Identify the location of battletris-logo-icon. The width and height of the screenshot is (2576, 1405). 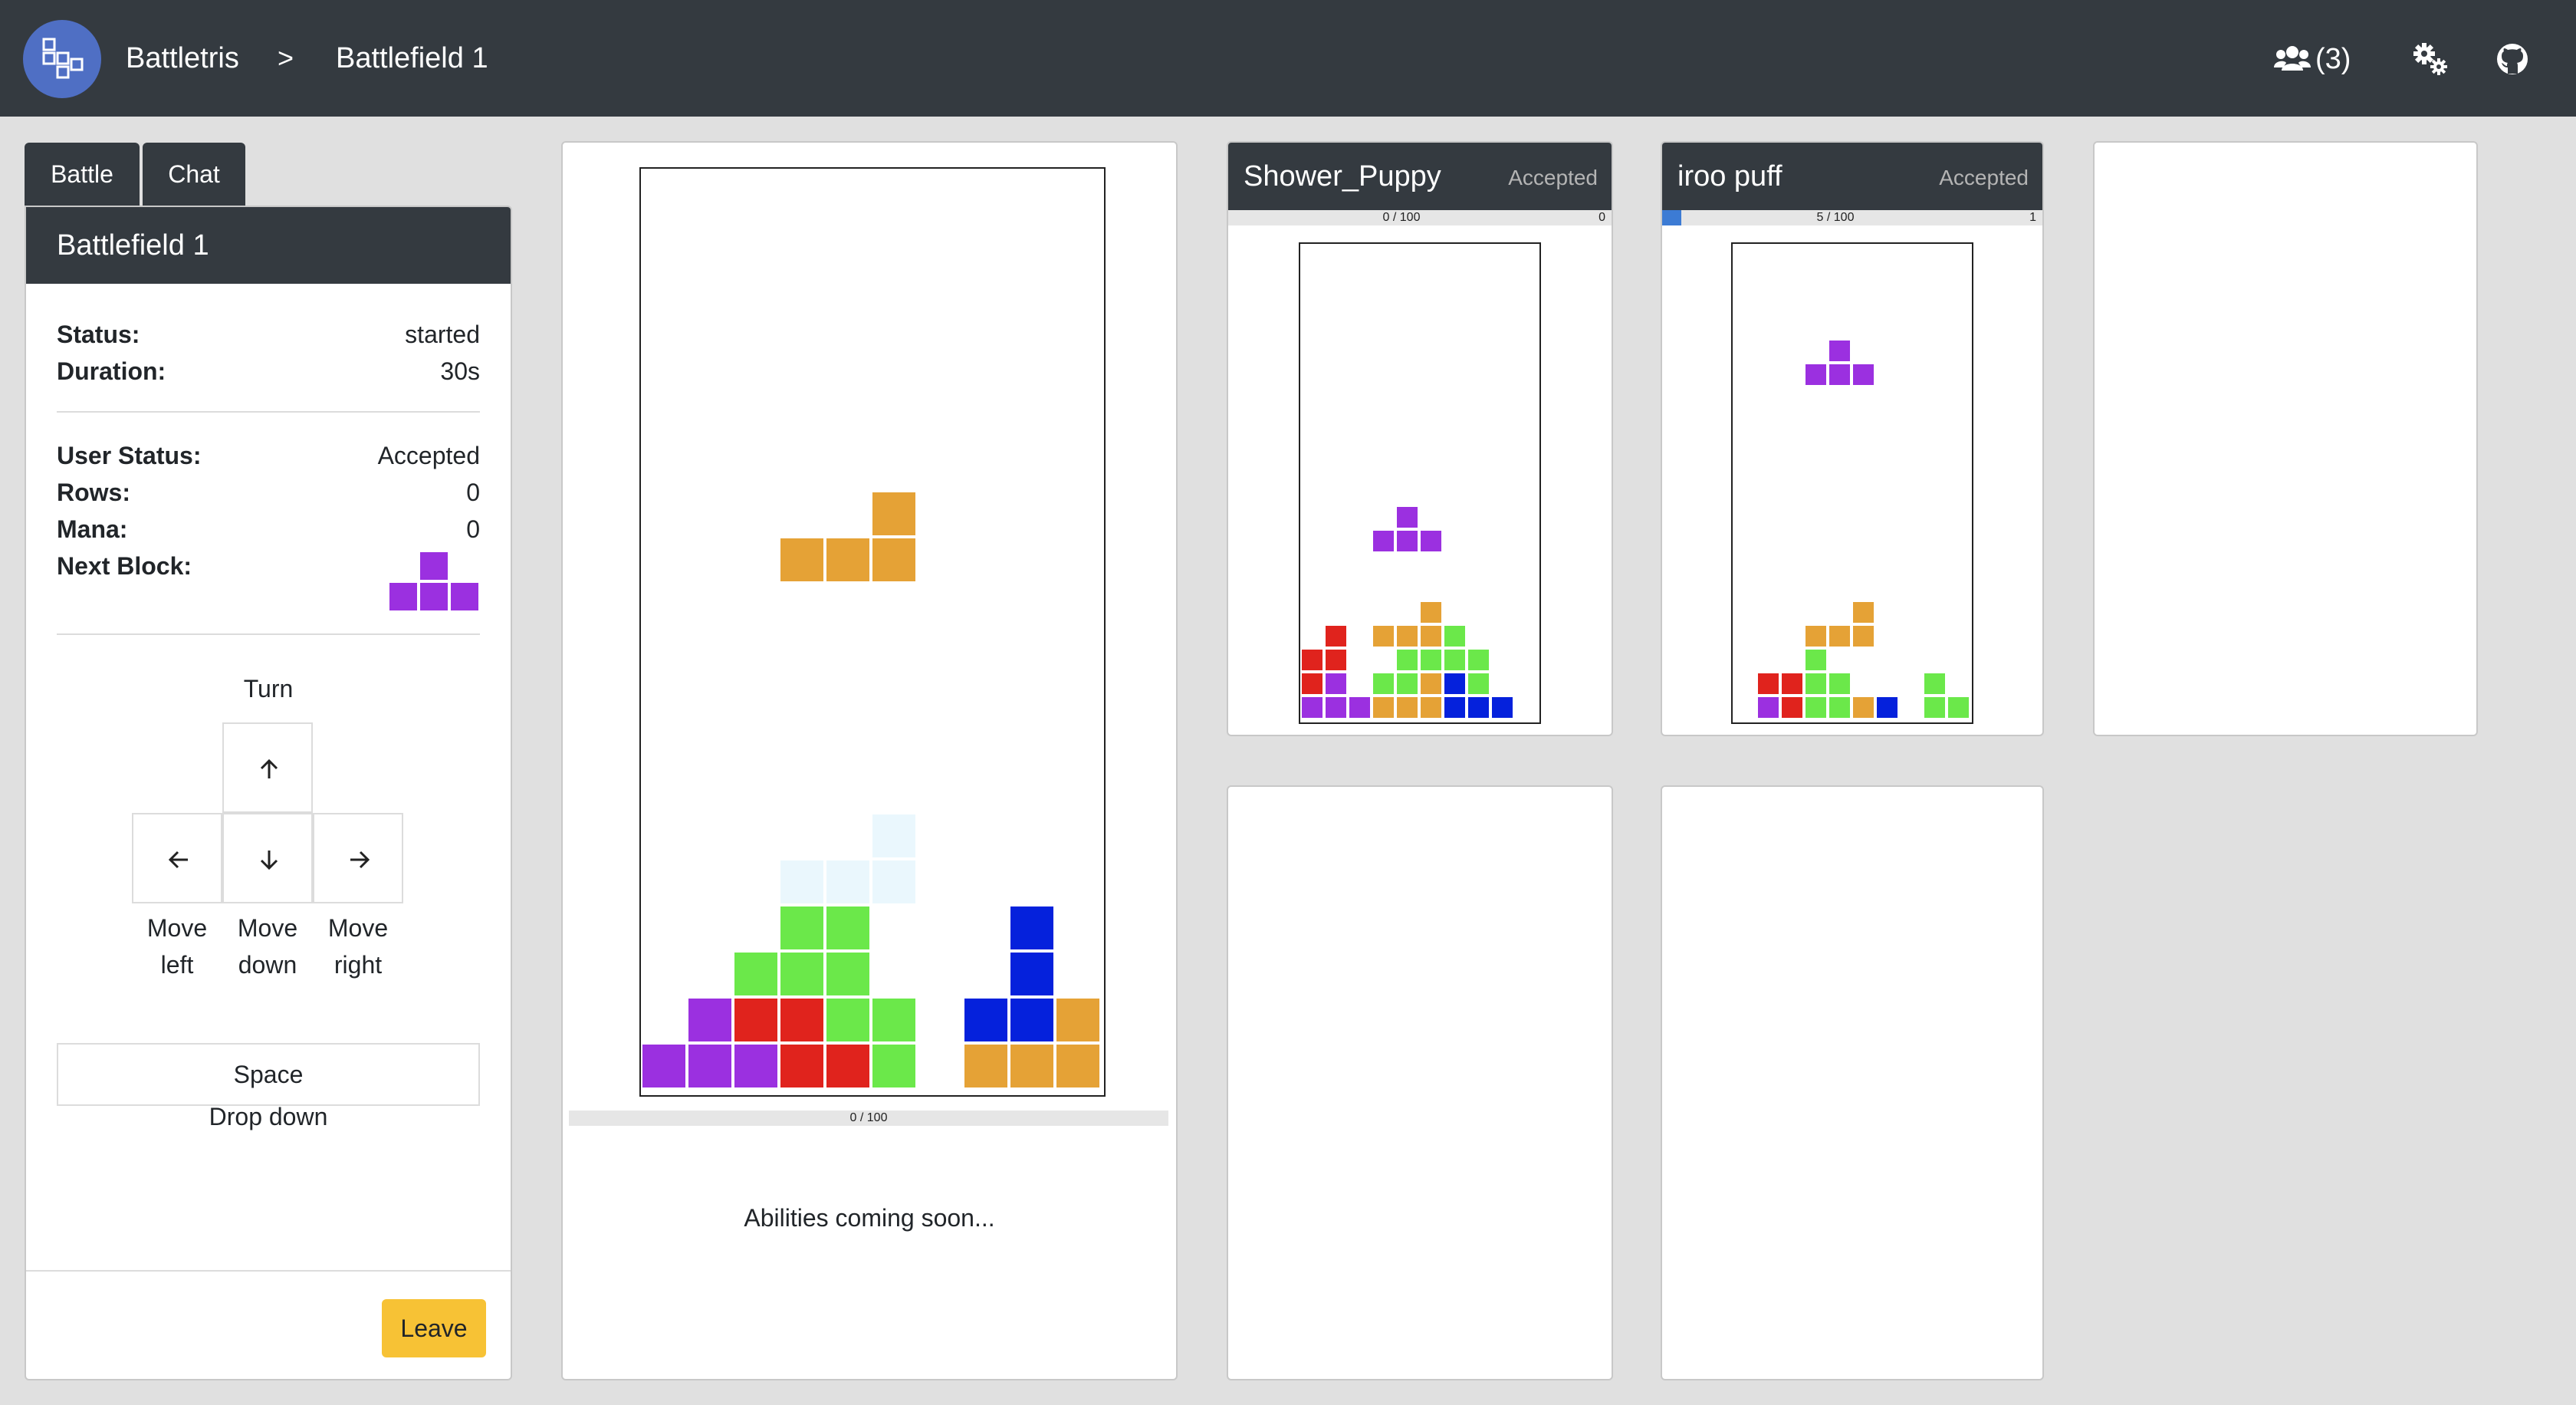
(62, 59).